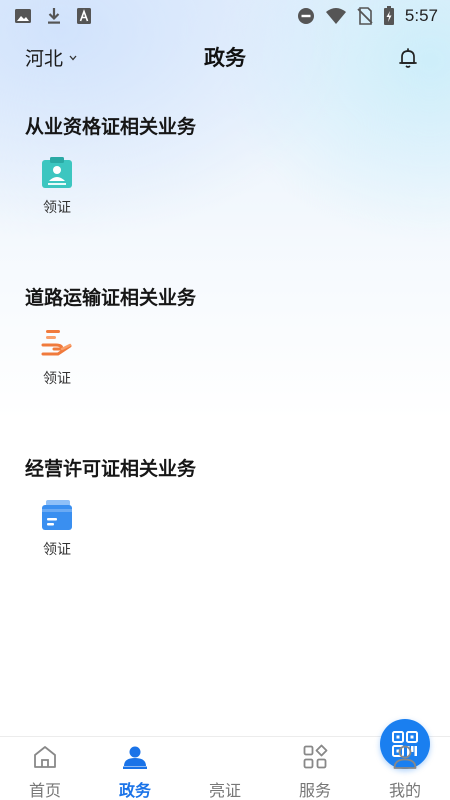 Image resolution: width=450 pixels, height=800 pixels. Describe the element at coordinates (225, 335) in the screenshot. I see `section-road-transport-certificate: 道路运输证相关业务 领证` at that location.